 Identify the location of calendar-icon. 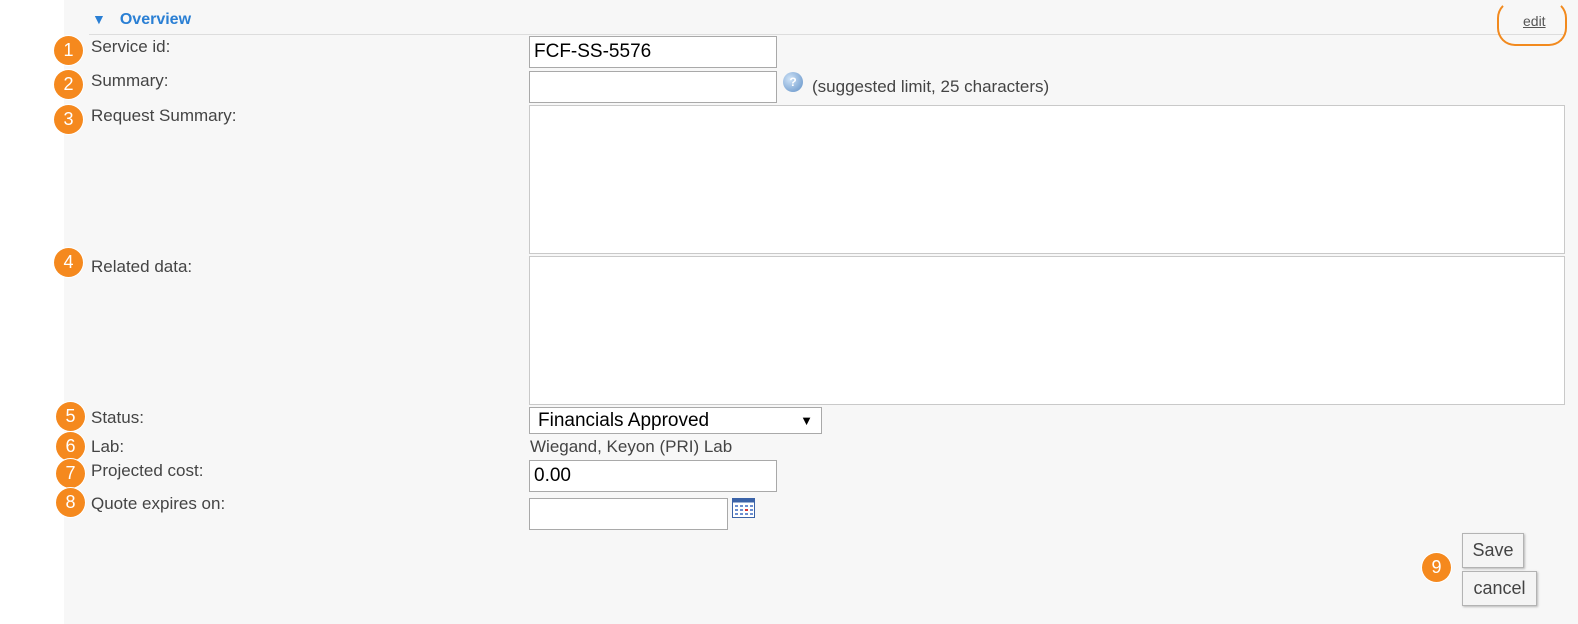
(743, 508).